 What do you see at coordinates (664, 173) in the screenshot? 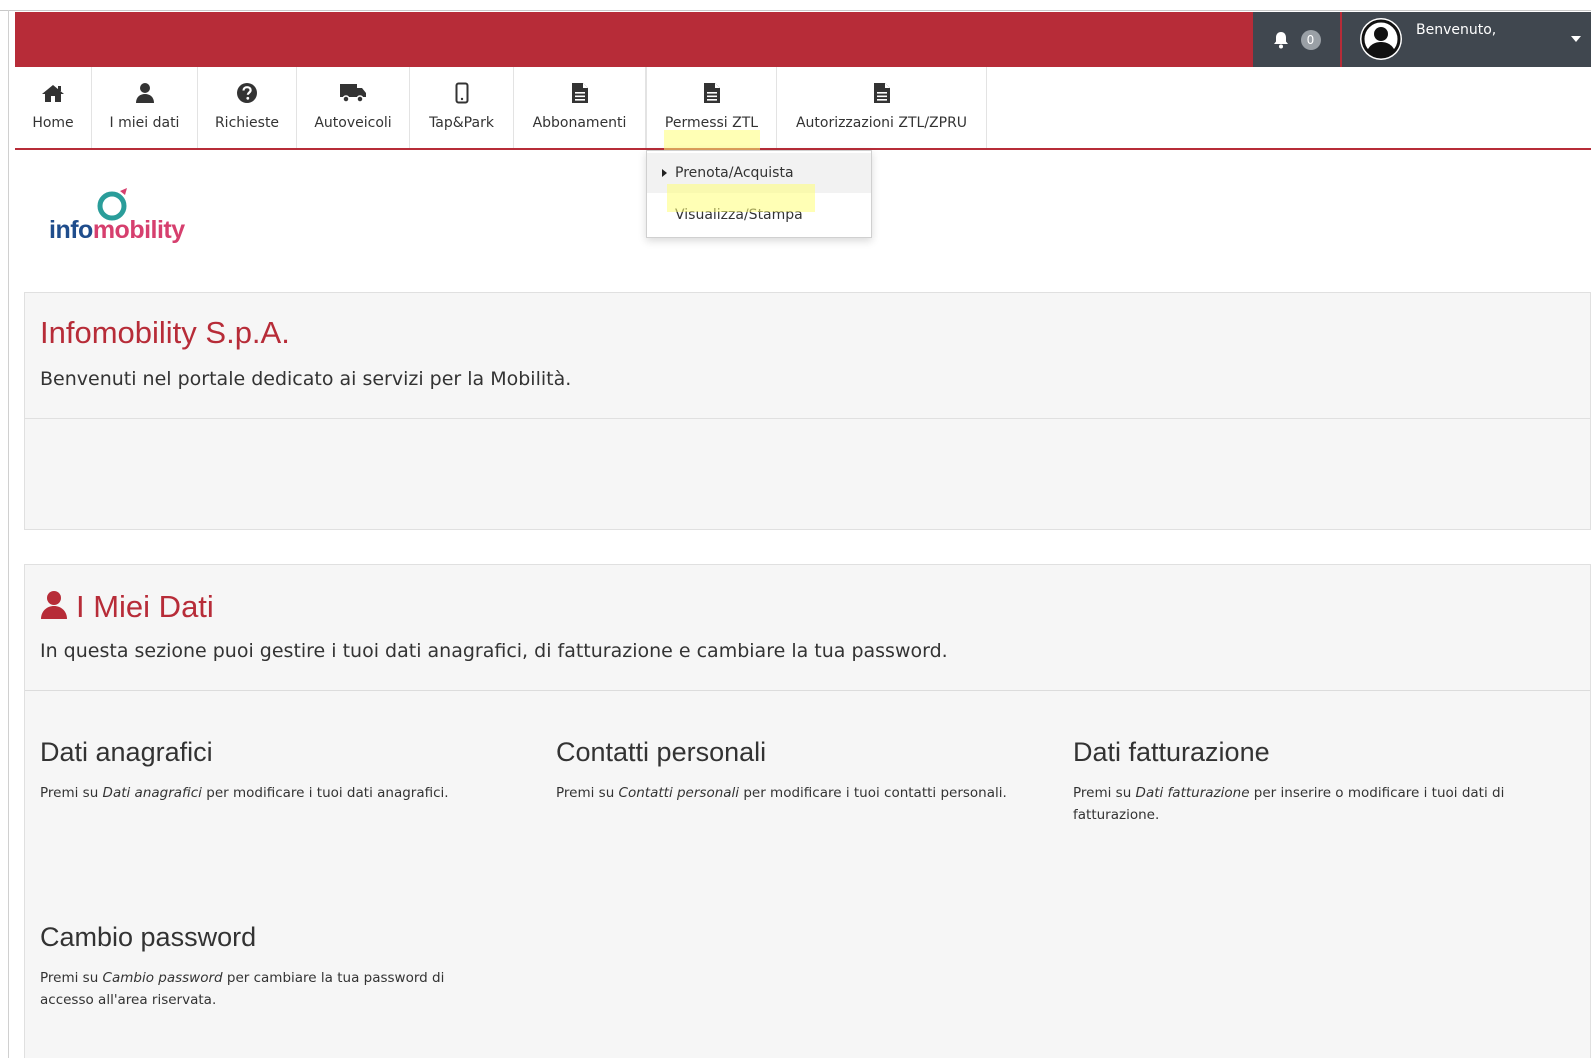
I see `caret-right-icon` at bounding box center [664, 173].